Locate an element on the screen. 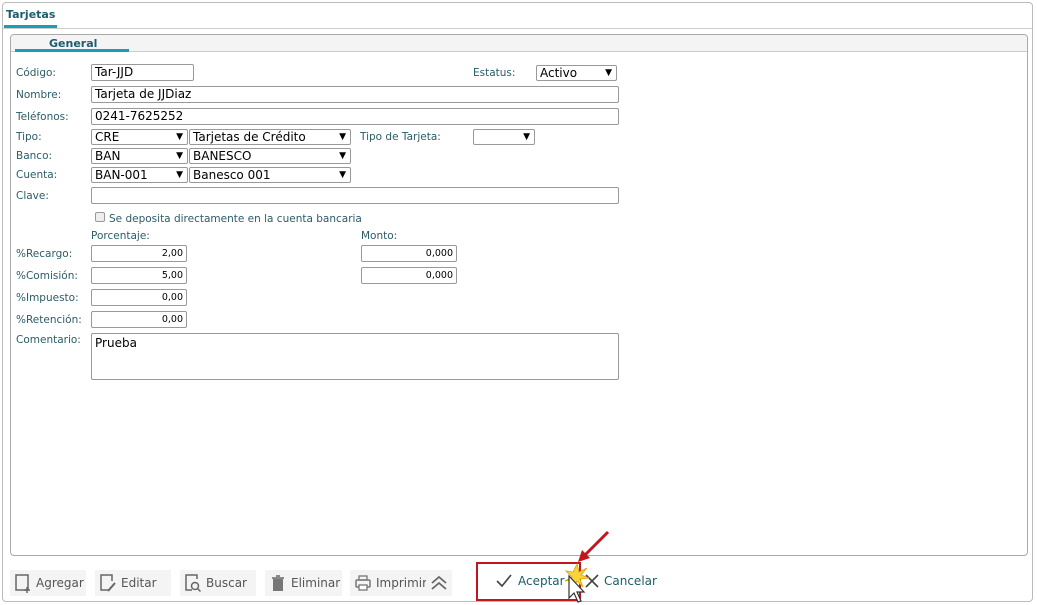 The height and width of the screenshot is (605, 1037). porcentaje-header: Porcentaje: is located at coordinates (120, 236).